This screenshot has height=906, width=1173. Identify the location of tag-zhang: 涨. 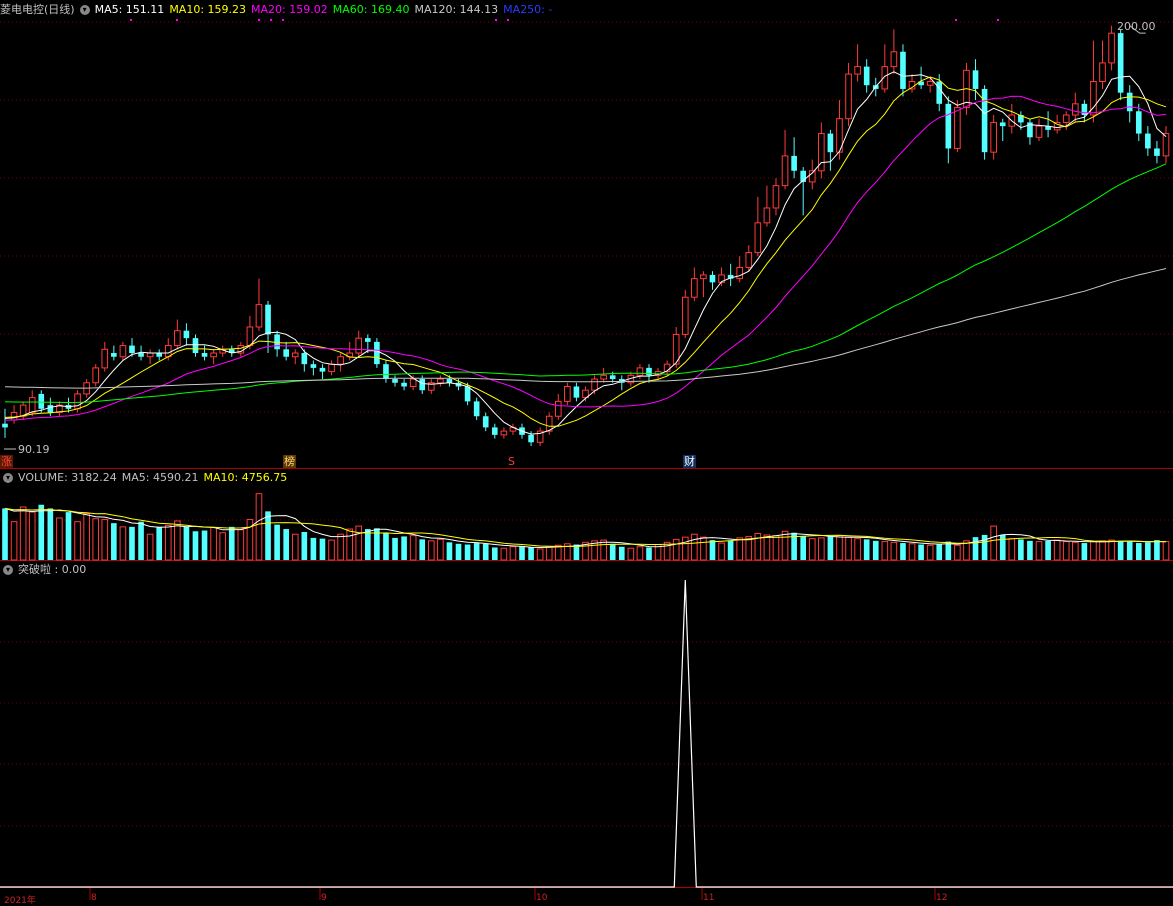
(6, 461).